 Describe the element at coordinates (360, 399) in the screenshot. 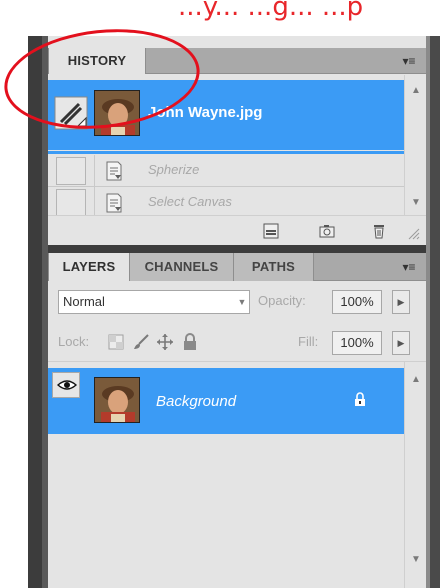

I see `layer-lock-icon` at that location.